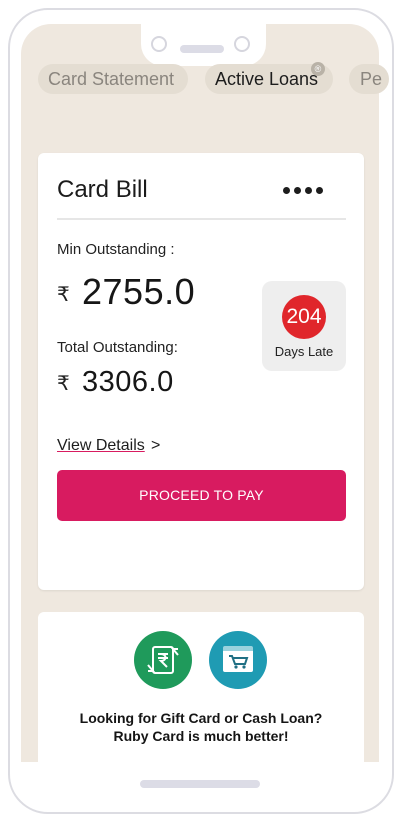  Describe the element at coordinates (139, 291) in the screenshot. I see `min-outstanding-amount: 2755.0` at that location.